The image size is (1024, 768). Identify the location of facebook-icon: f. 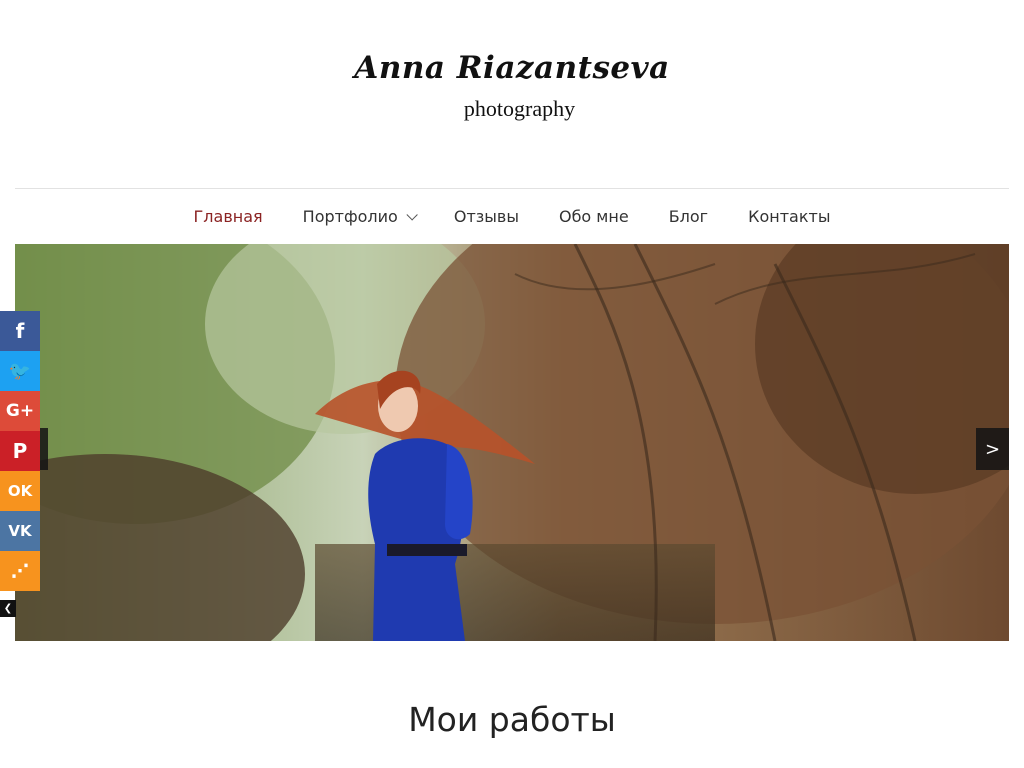
(20, 331).